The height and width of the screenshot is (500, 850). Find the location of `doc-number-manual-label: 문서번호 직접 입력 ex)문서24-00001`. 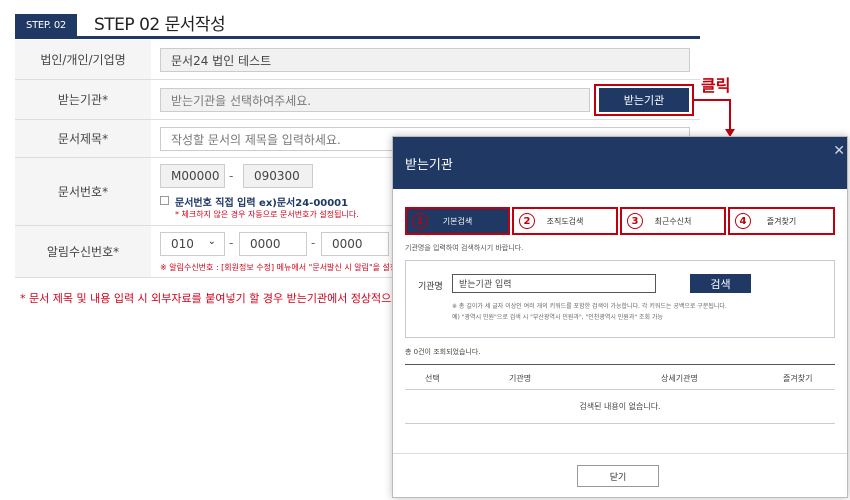

doc-number-manual-label: 문서번호 직접 입력 ex)문서24-00001 is located at coordinates (262, 203).